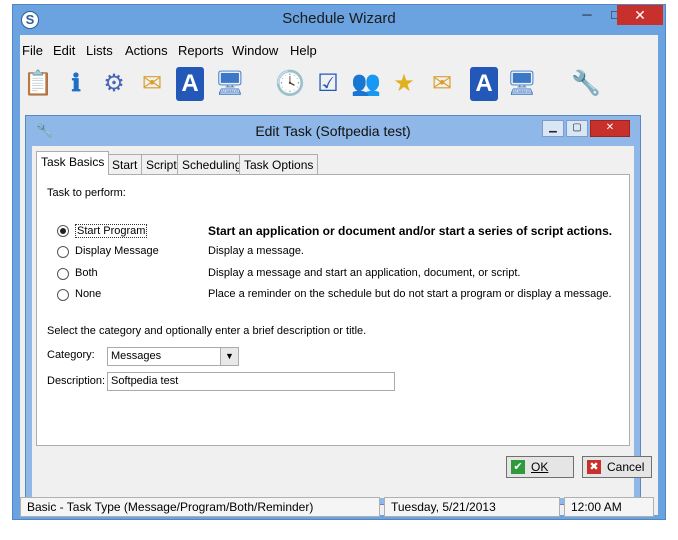 This screenshot has height=540, width=678. I want to click on settings-gear-icon: ⚙, so click(114, 84).